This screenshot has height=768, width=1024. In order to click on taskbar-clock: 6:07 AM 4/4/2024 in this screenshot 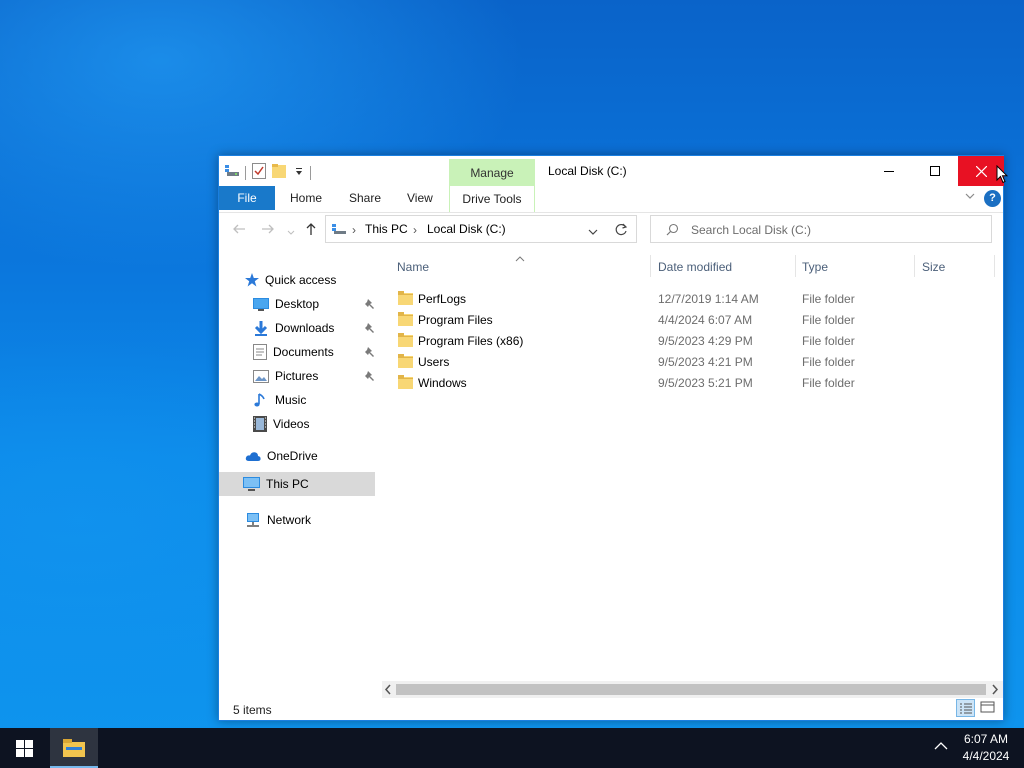, I will do `click(986, 748)`.